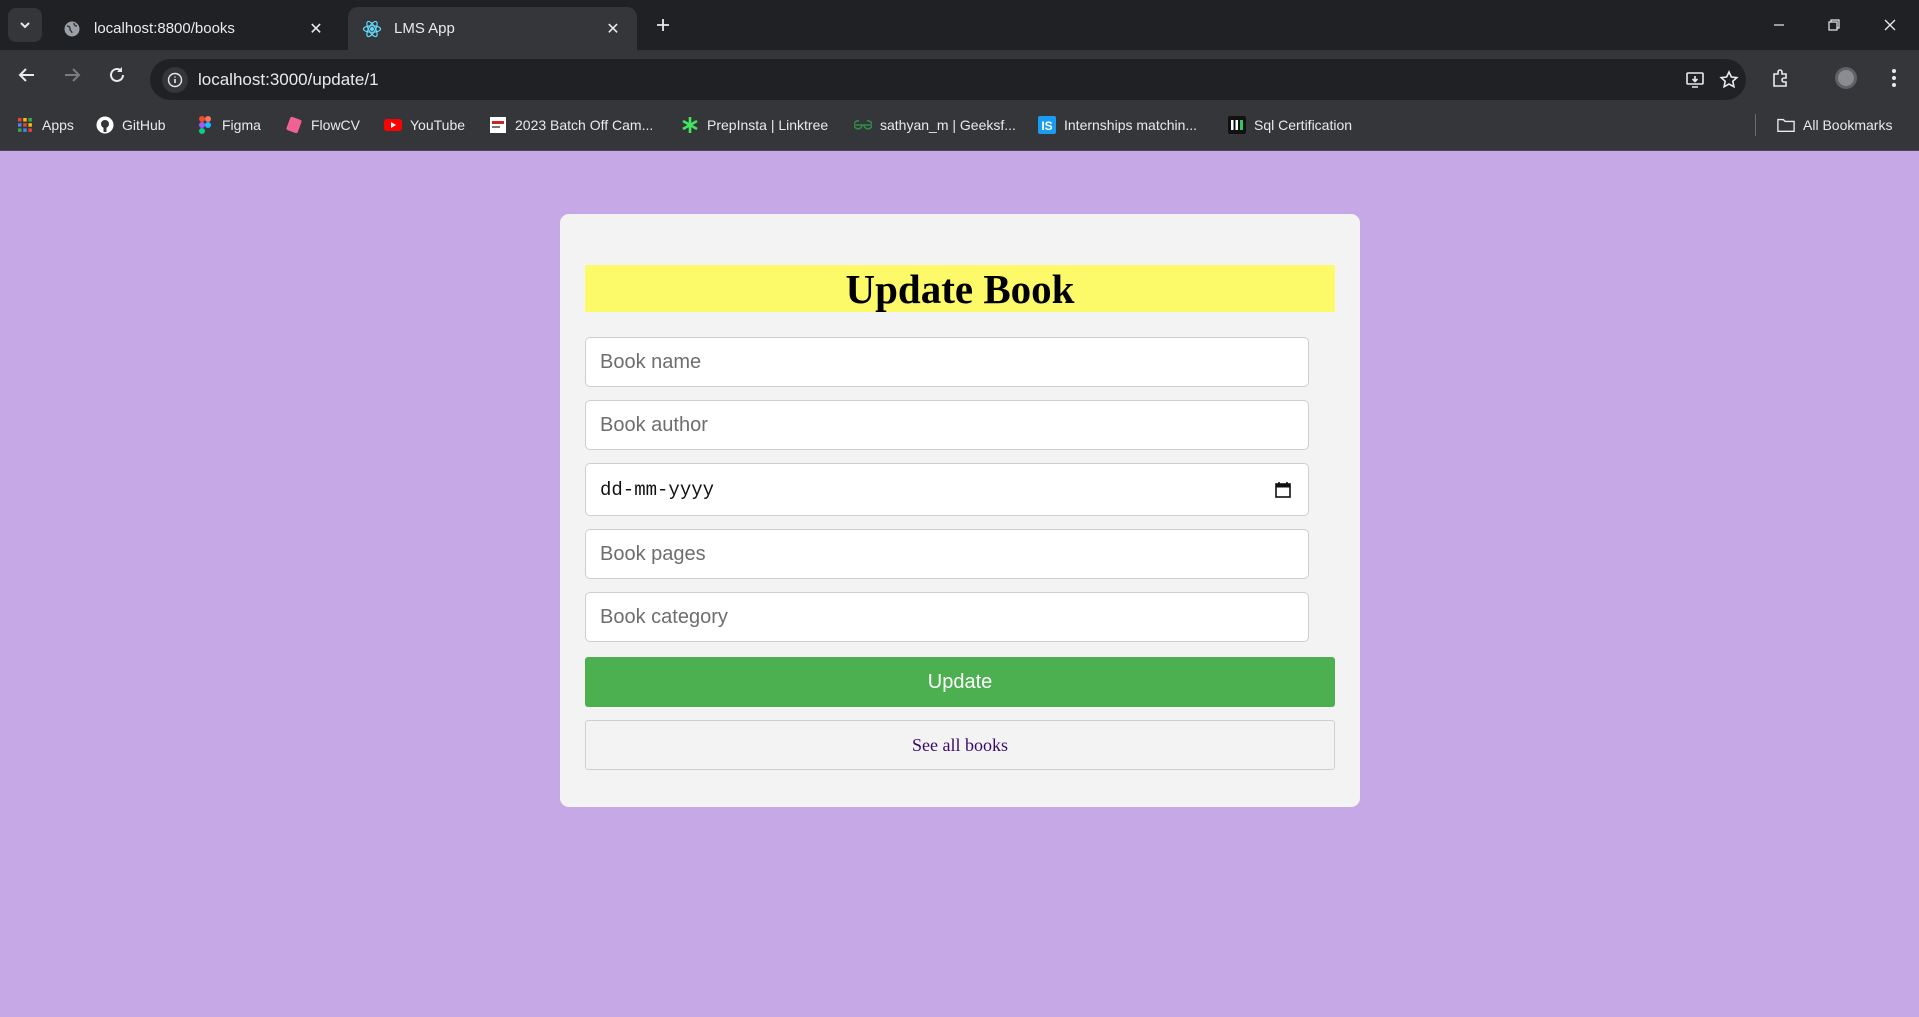 The image size is (1919, 1017). I want to click on book-category-input, so click(947, 617).